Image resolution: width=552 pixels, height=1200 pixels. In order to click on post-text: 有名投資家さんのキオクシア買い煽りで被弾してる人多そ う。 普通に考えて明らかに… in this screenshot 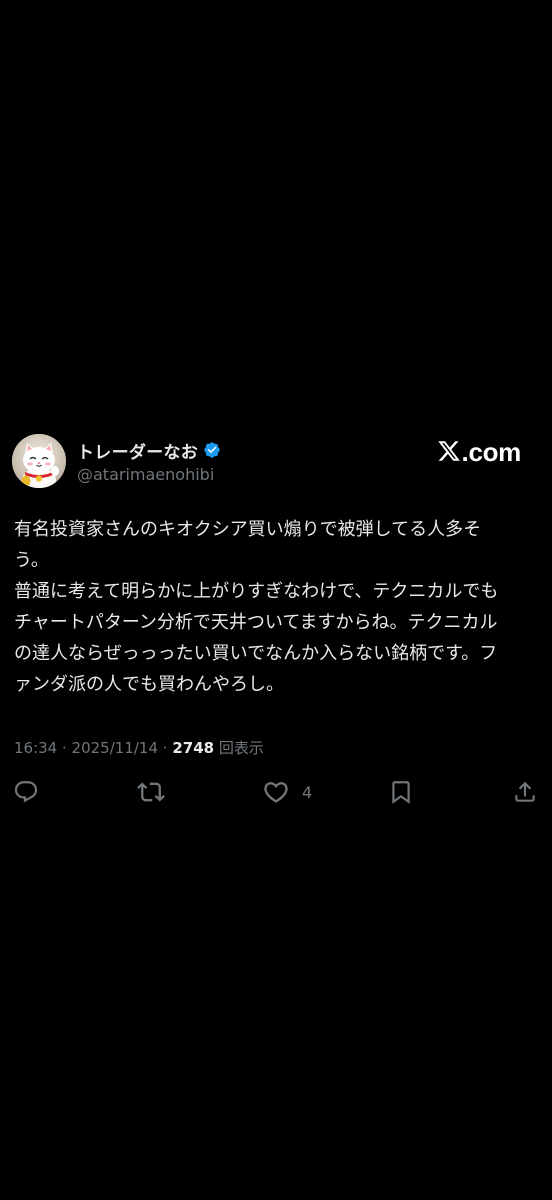, I will do `click(278, 607)`.